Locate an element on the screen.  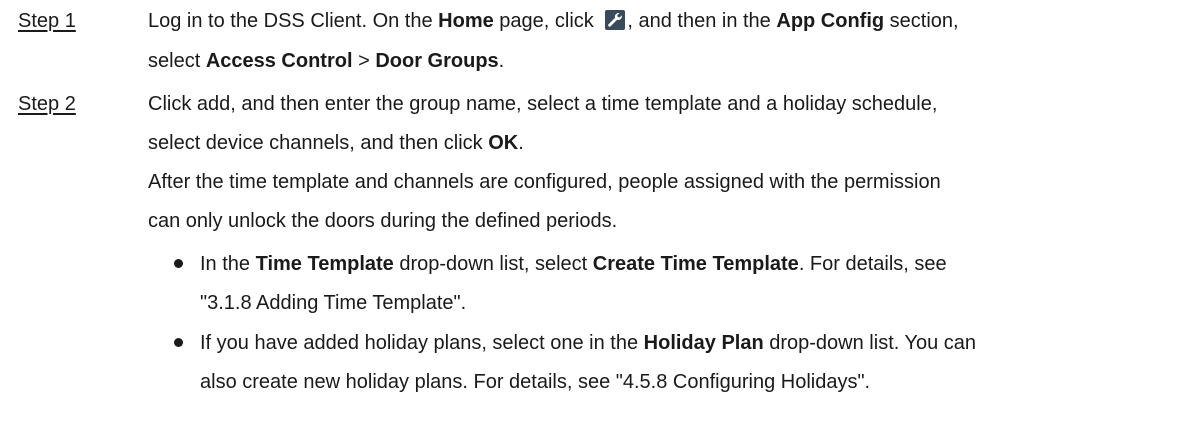
step-1-text: Log in to the DSS Client. On the is located at coordinates (293, 21).